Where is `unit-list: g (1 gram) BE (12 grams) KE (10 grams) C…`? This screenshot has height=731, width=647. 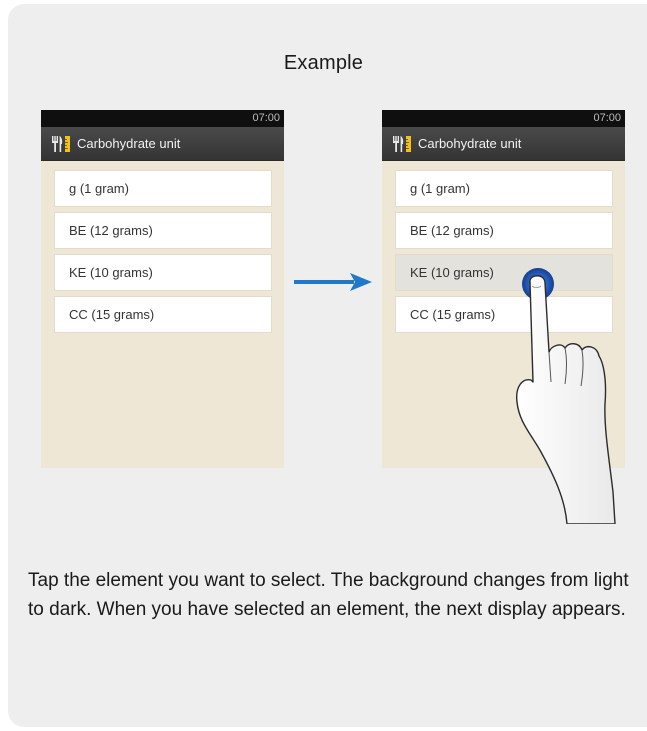 unit-list: g (1 gram) BE (12 grams) KE (10 grams) C… is located at coordinates (163, 254).